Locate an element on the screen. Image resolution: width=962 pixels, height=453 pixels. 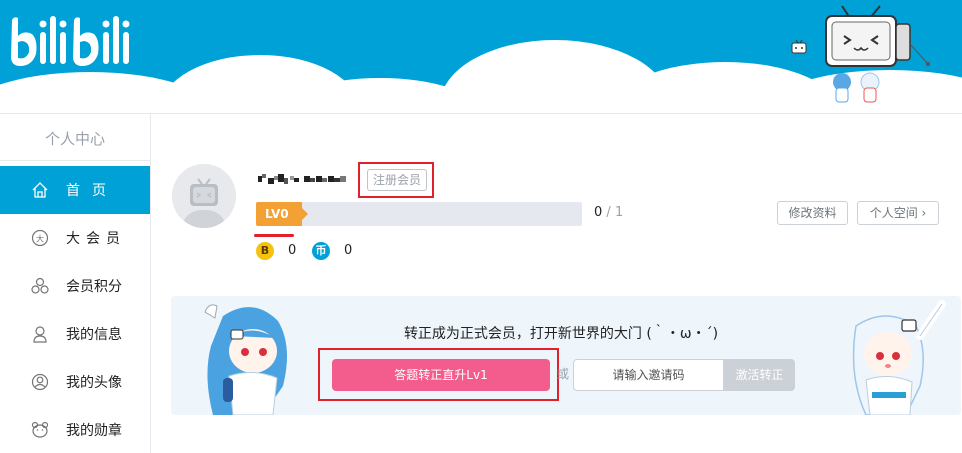
bcoin-icon: B is located at coordinates (265, 251).